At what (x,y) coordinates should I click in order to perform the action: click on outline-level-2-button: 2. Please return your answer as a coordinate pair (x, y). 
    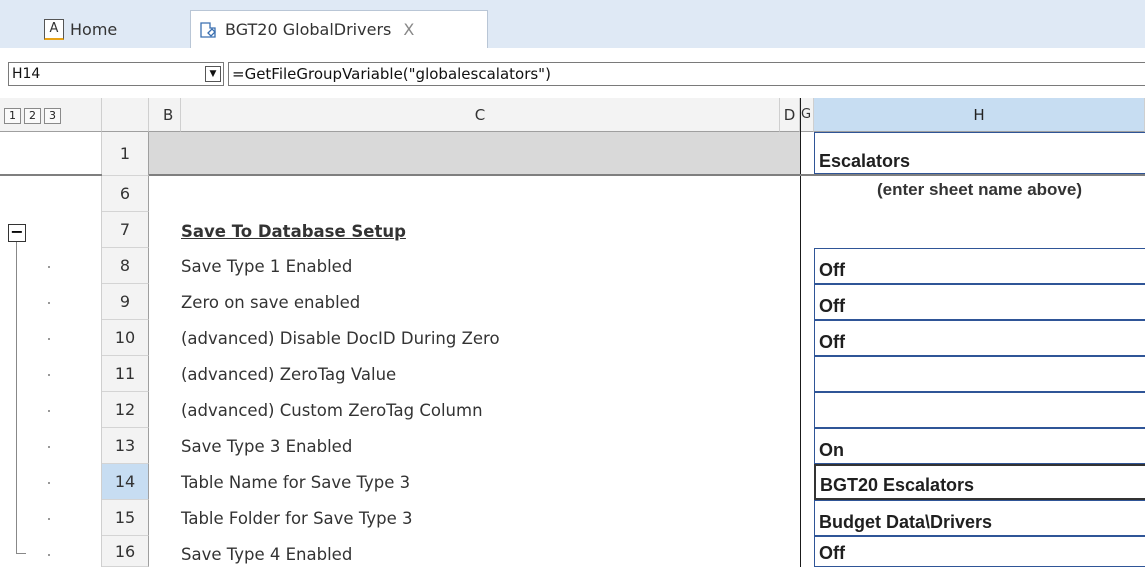
    Looking at the image, I should click on (32, 116).